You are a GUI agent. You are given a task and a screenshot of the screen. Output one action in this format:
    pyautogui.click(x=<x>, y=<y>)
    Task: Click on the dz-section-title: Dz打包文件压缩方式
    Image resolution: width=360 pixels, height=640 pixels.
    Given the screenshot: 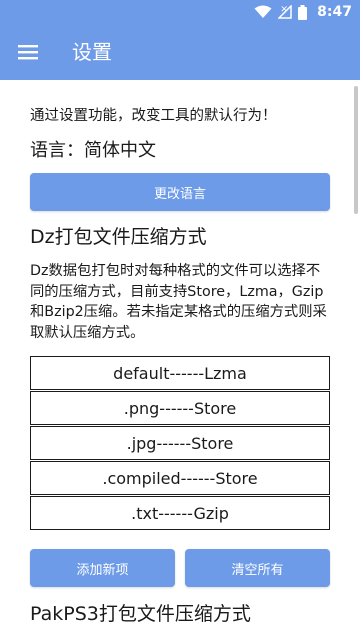 What is the action you would take?
    pyautogui.click(x=118, y=237)
    